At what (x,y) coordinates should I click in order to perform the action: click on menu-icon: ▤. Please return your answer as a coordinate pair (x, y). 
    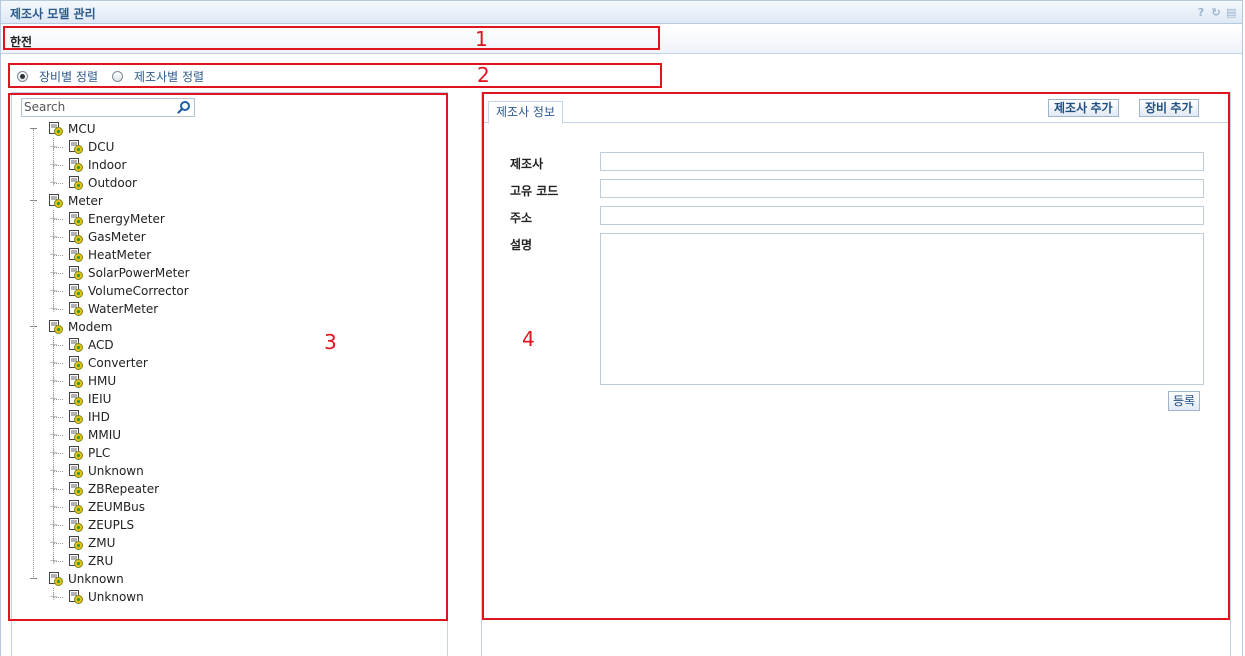
    Looking at the image, I should click on (1231, 12).